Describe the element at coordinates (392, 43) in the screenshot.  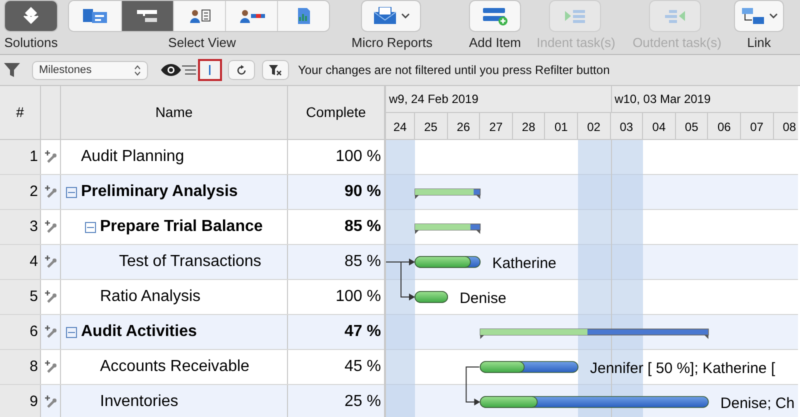
I see `toolbar-label: Micro Reports` at that location.